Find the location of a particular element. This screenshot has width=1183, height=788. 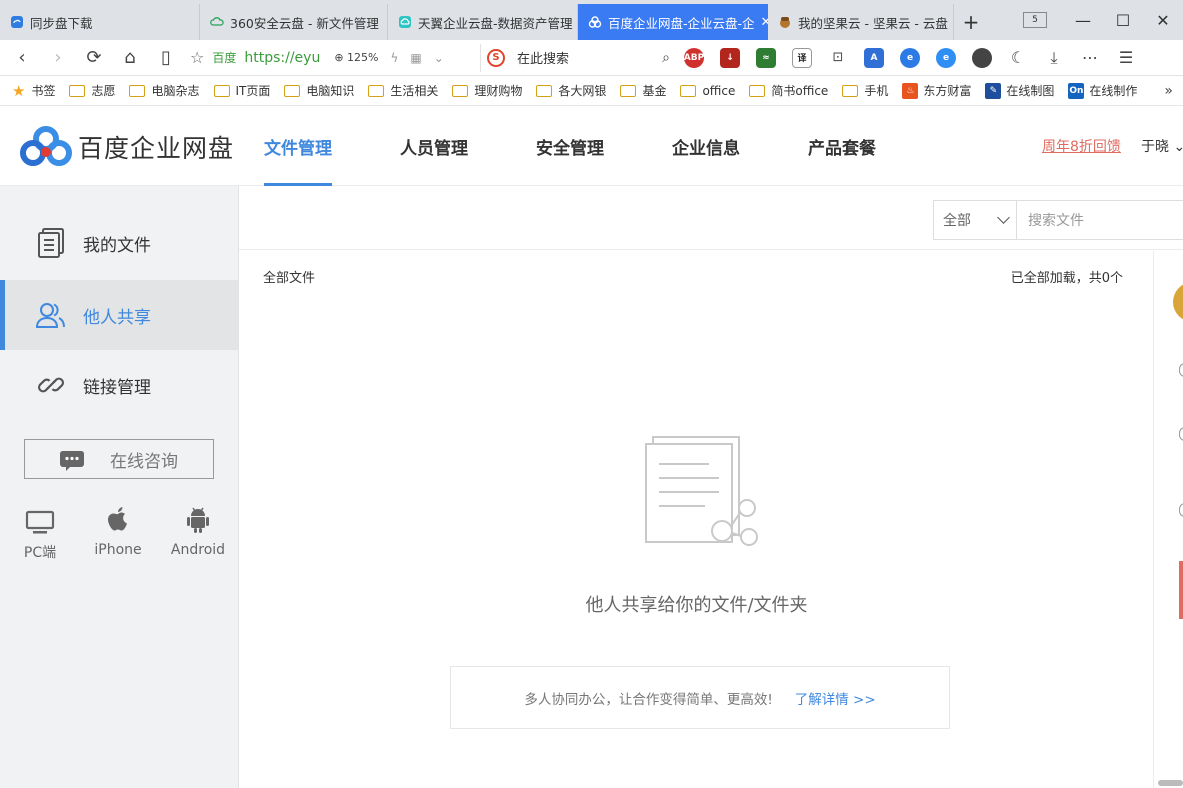

browser-tab: 天翼企业云盘-数据资产管理 is located at coordinates (483, 22).